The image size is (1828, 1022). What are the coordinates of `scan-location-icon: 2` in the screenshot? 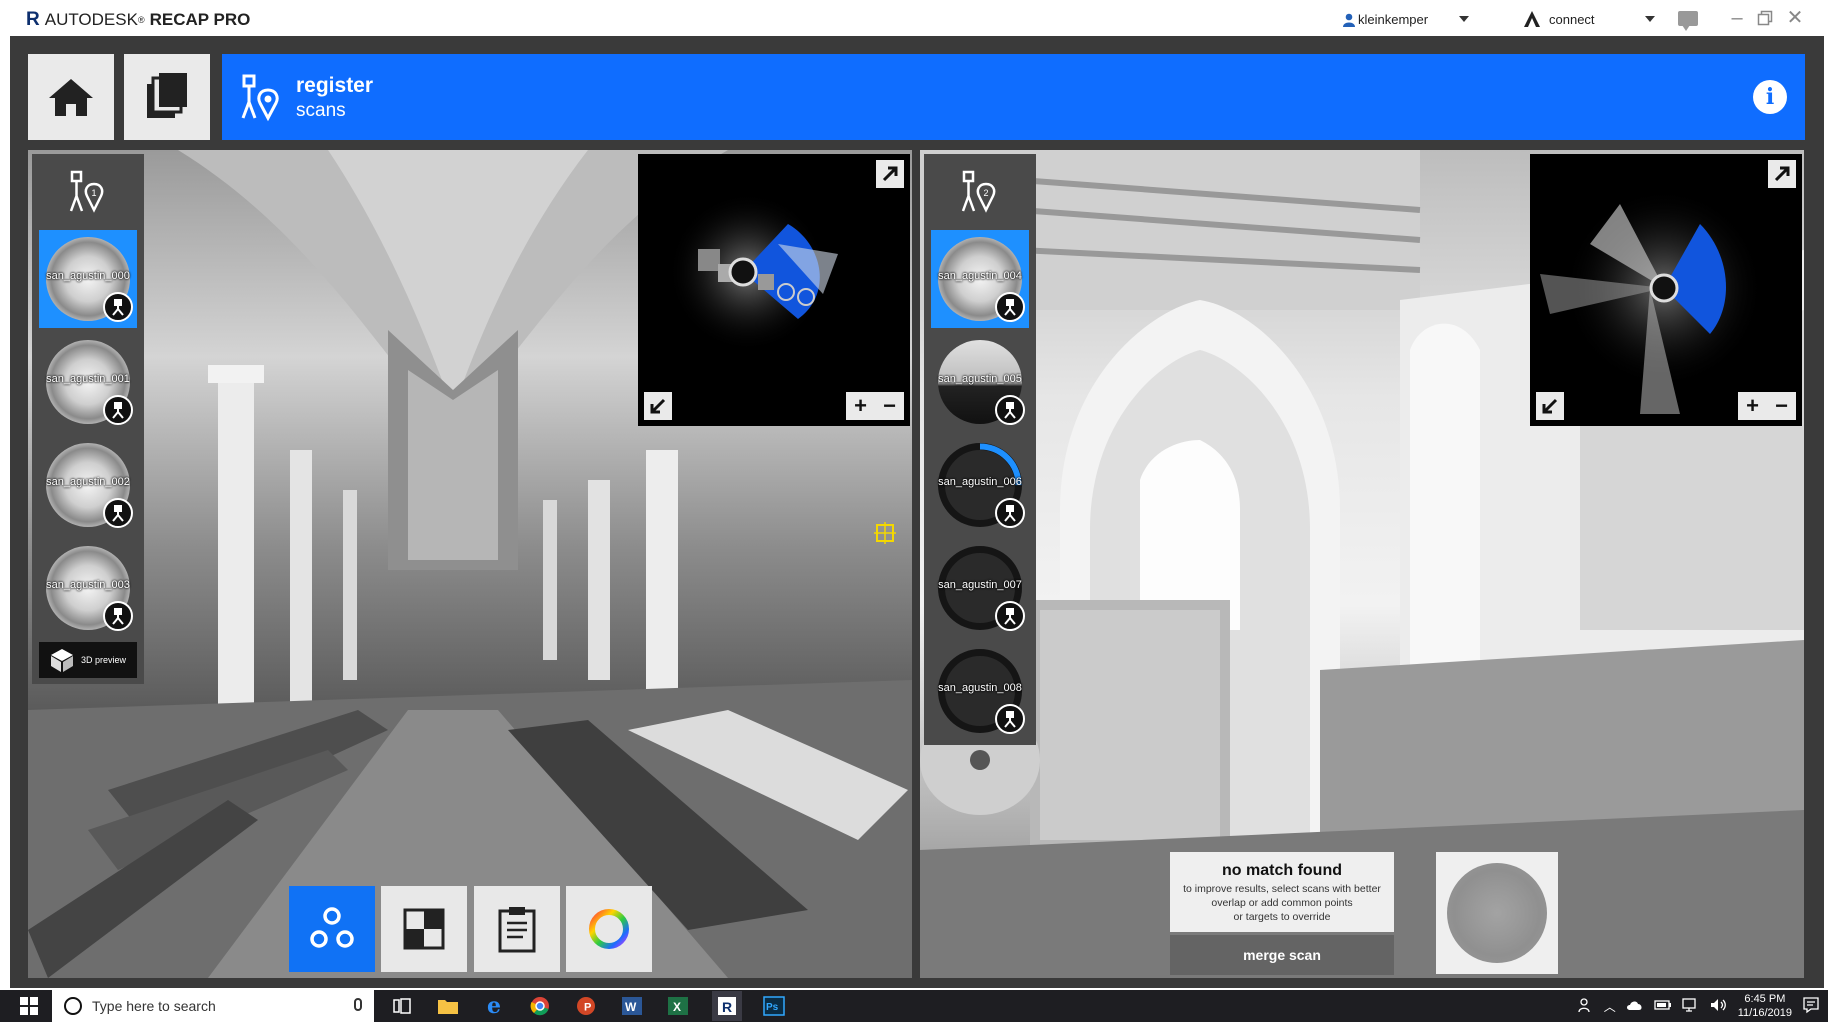 It's located at (978, 191).